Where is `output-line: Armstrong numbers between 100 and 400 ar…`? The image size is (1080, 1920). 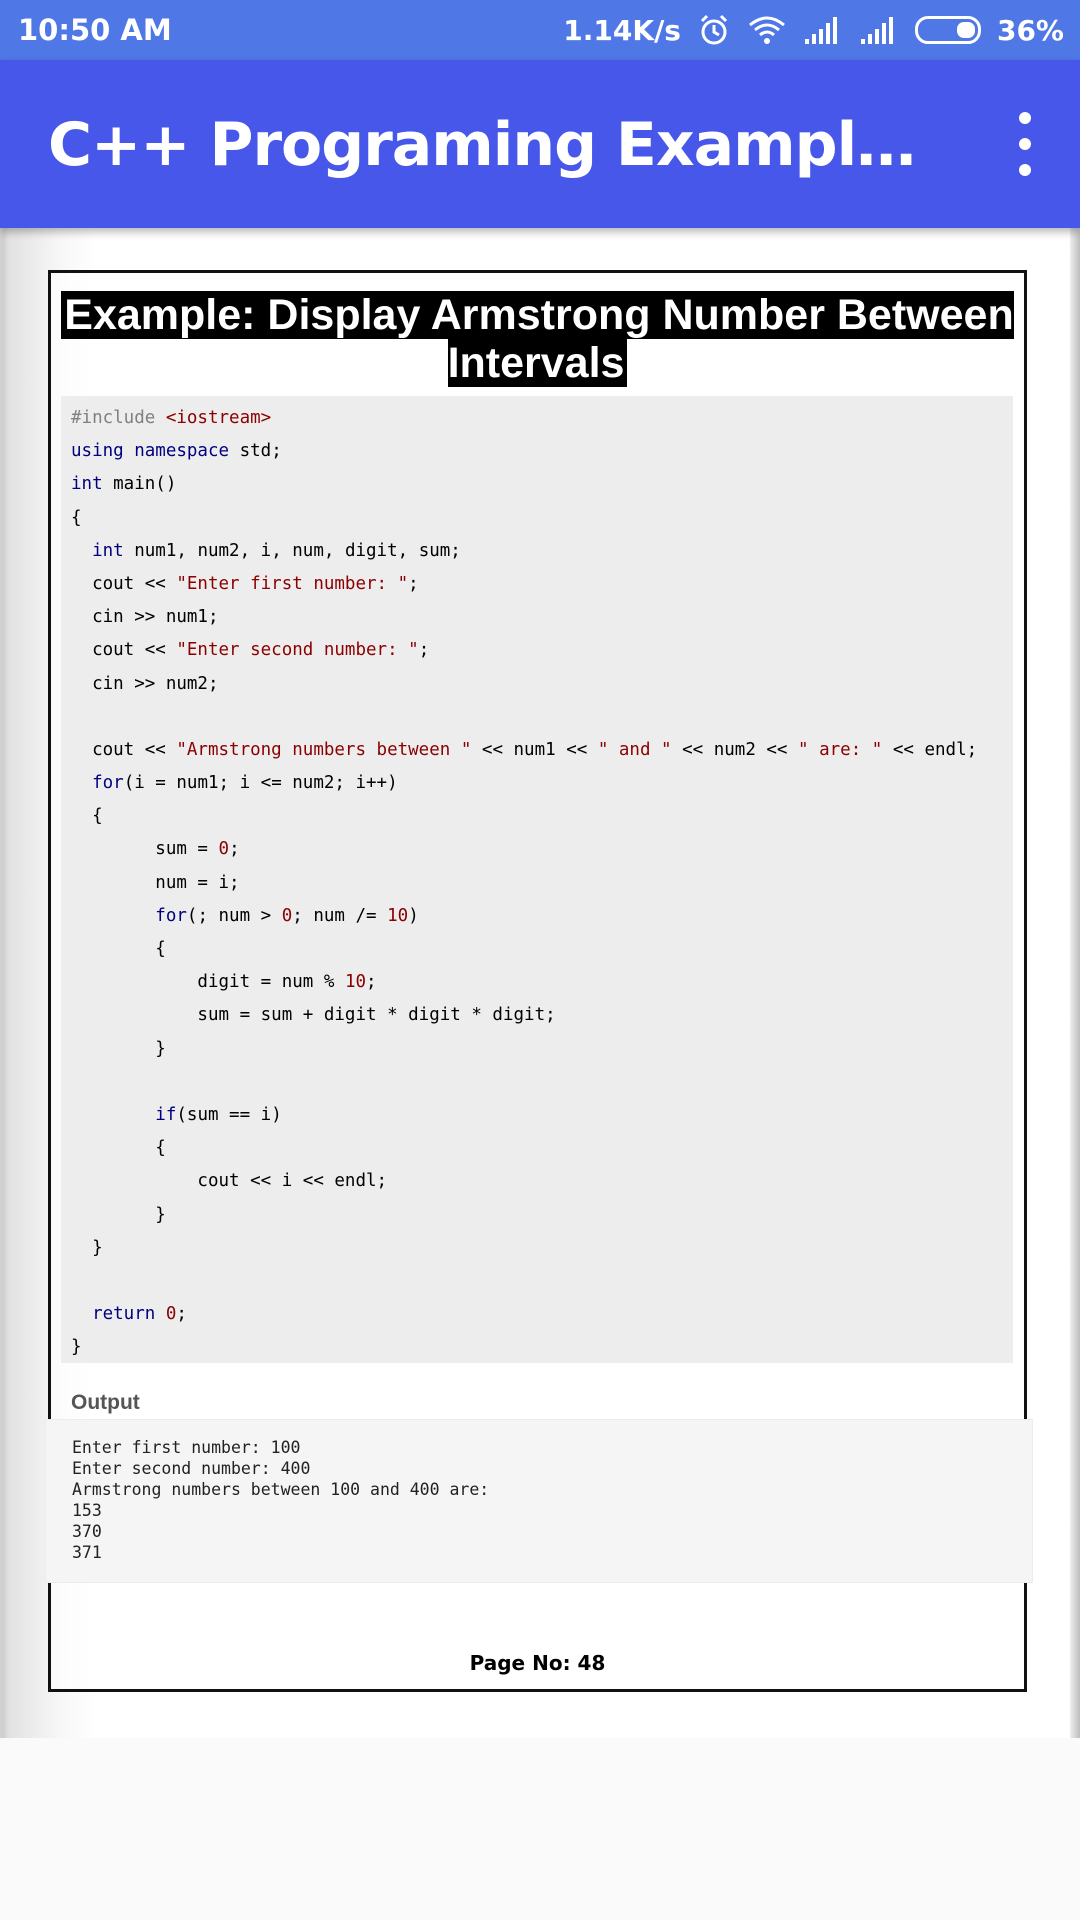 output-line: Armstrong numbers between 100 and 400 ar… is located at coordinates (281, 1489).